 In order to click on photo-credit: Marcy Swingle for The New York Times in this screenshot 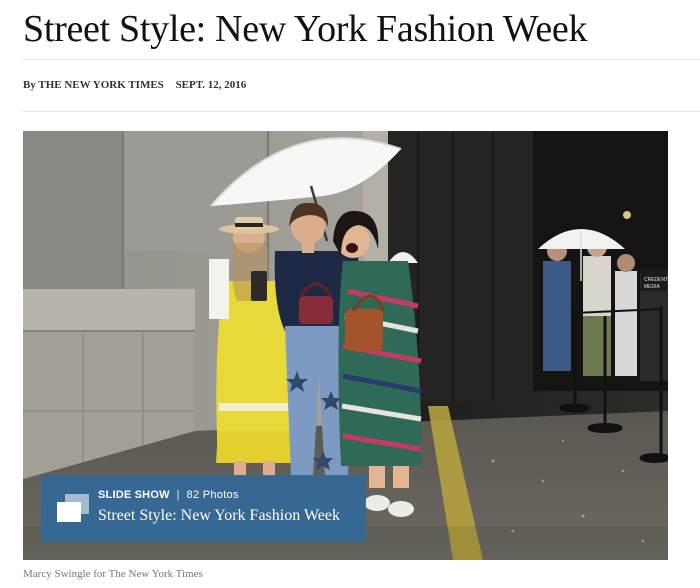, I will do `click(113, 574)`.